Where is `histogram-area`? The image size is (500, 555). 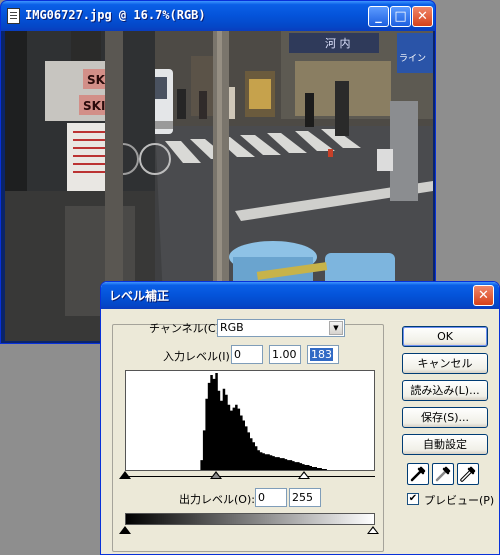 histogram-area is located at coordinates (250, 421).